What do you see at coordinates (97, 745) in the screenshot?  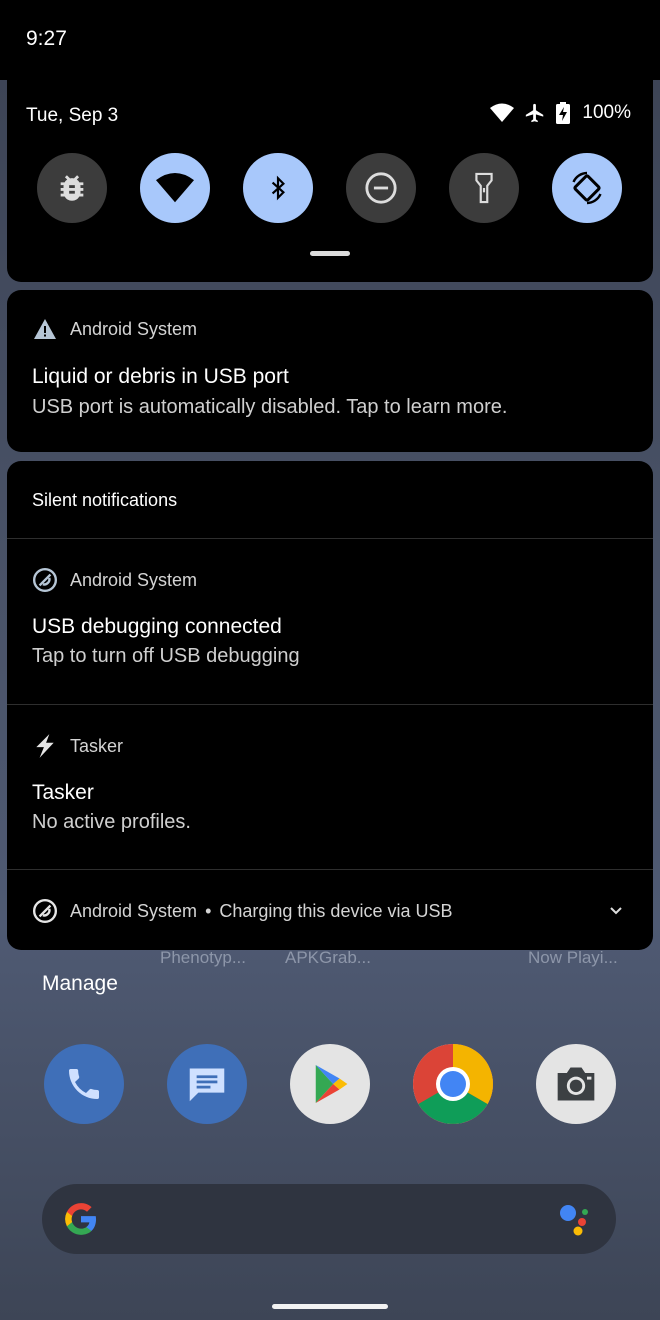 I see `notification-app-name: Tasker` at bounding box center [97, 745].